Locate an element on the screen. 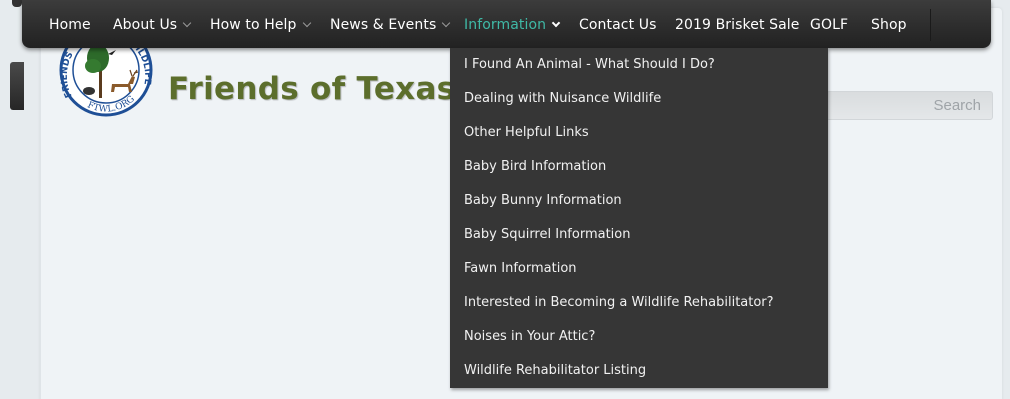 The width and height of the screenshot is (1010, 399). nav-item-brisket-sale: 2019 Brisket Sale is located at coordinates (737, 24).